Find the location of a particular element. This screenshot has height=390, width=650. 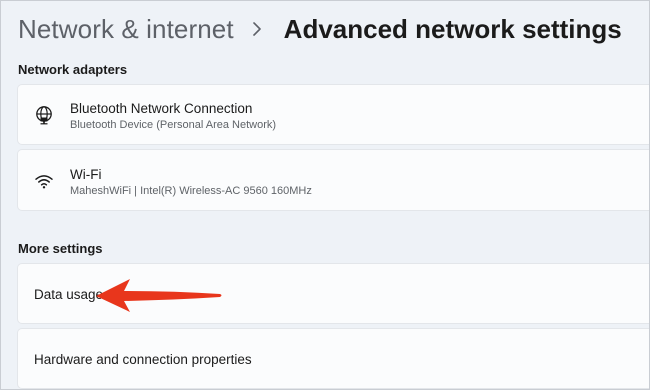

adapter-name: Wi-Fi is located at coordinates (86, 174).